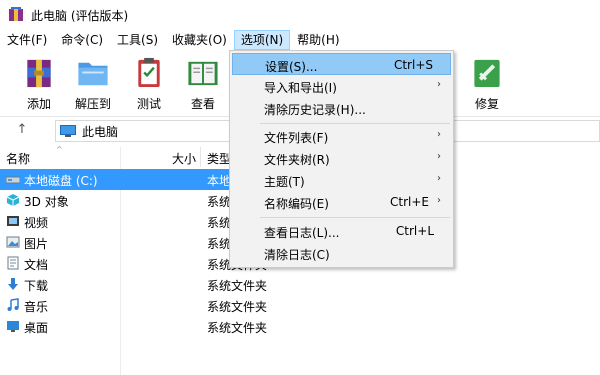 This screenshot has width=600, height=375. Describe the element at coordinates (13, 200) in the screenshot. I see `3d-objects-icon` at that location.